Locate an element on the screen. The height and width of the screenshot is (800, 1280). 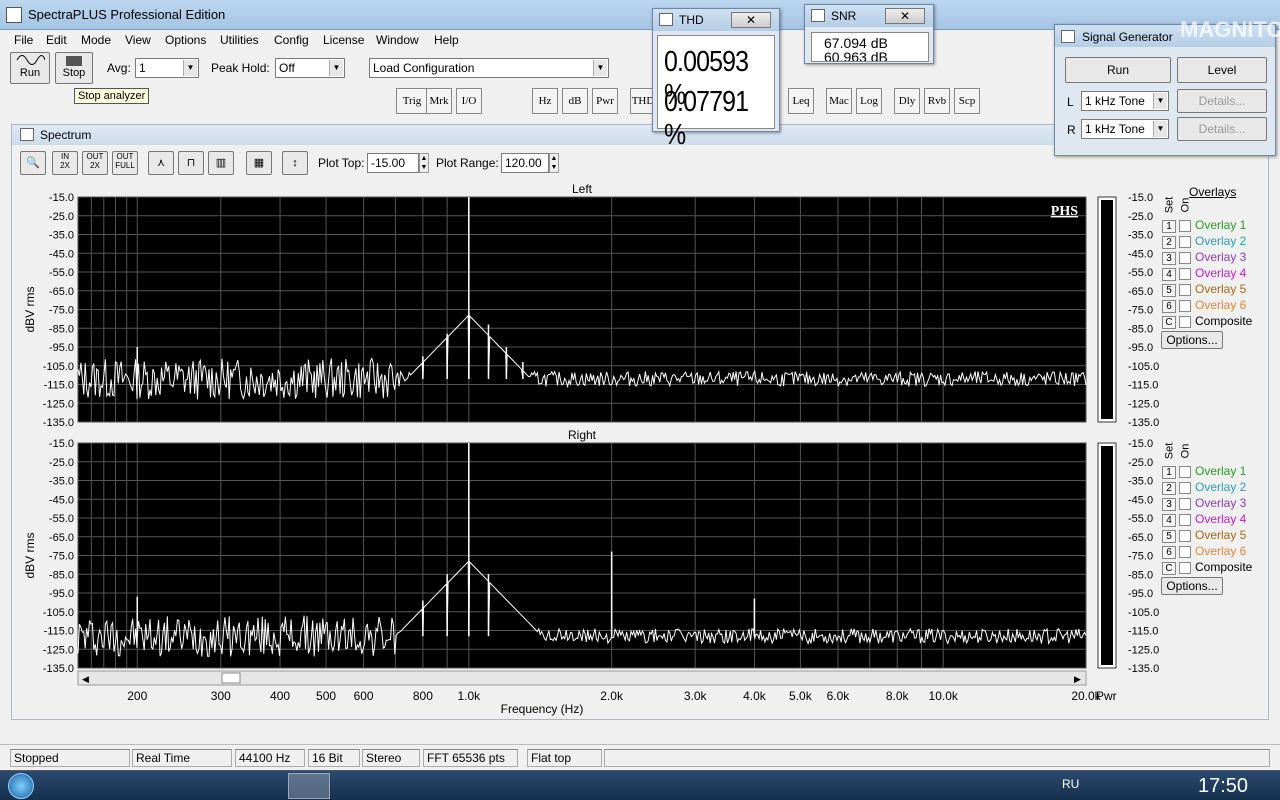
menu-license: License is located at coordinates (343, 40).